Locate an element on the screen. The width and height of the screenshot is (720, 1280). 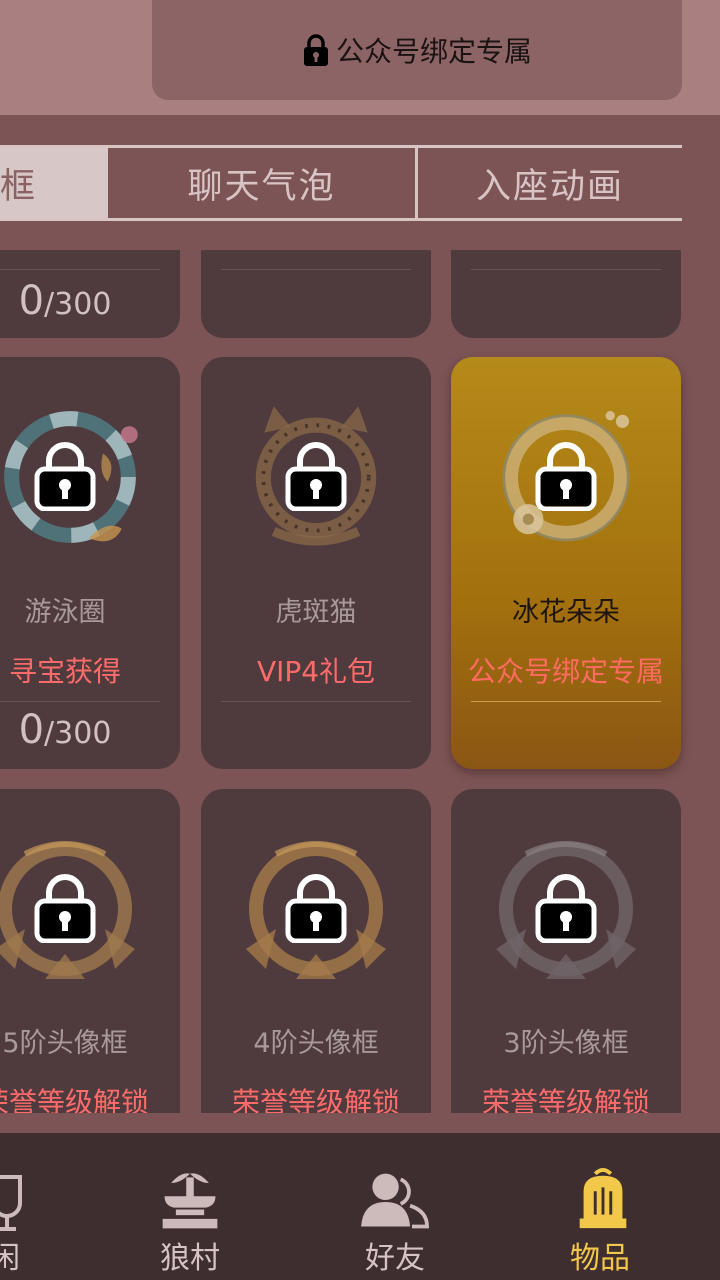
nav-label: 好友 is located at coordinates (395, 1258).